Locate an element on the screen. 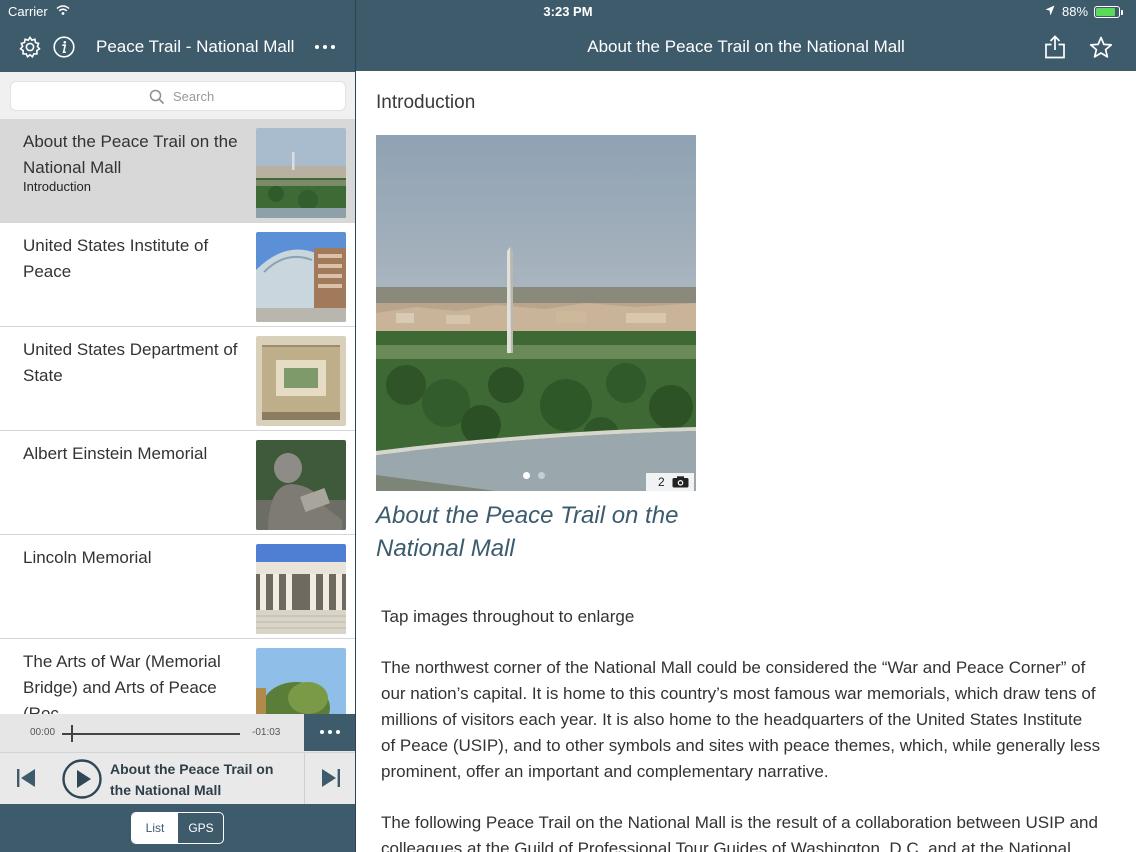 This screenshot has height=852, width=1136. skip-back-icon is located at coordinates (26, 778).